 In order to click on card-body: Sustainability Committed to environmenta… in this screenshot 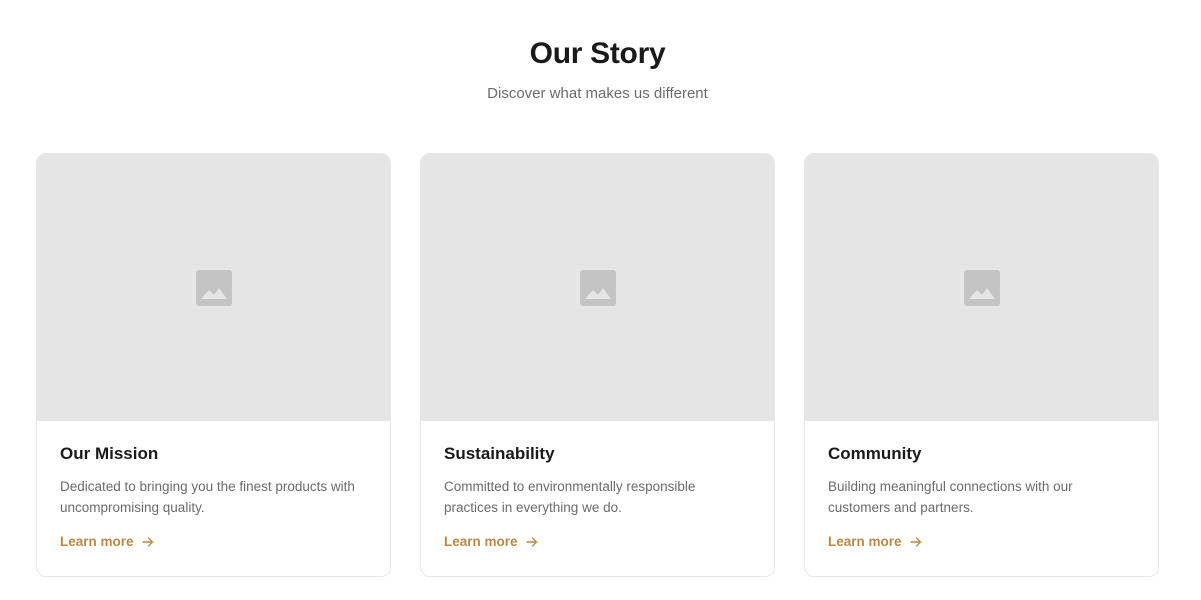, I will do `click(597, 486)`.